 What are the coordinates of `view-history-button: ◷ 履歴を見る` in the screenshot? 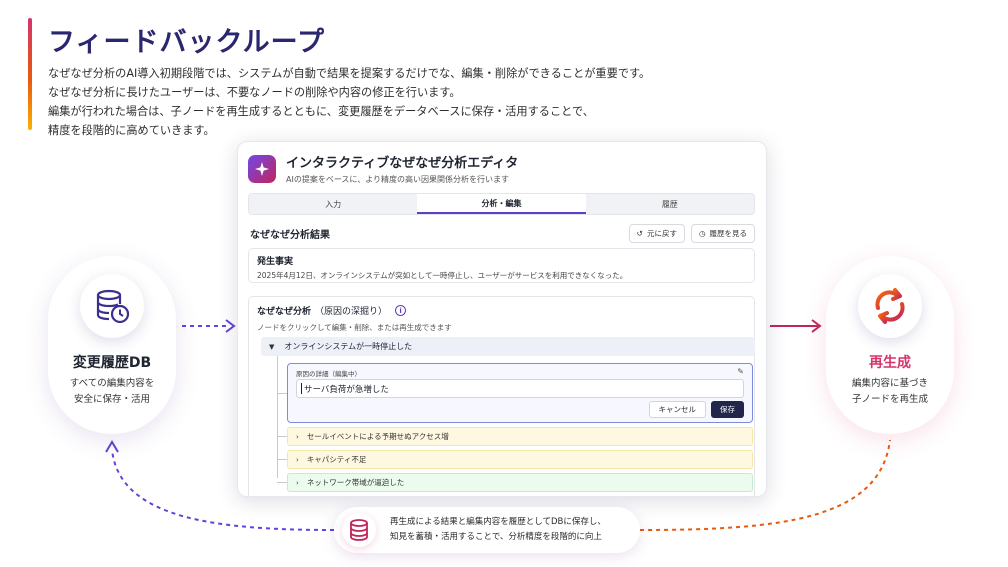 It's located at (722, 233).